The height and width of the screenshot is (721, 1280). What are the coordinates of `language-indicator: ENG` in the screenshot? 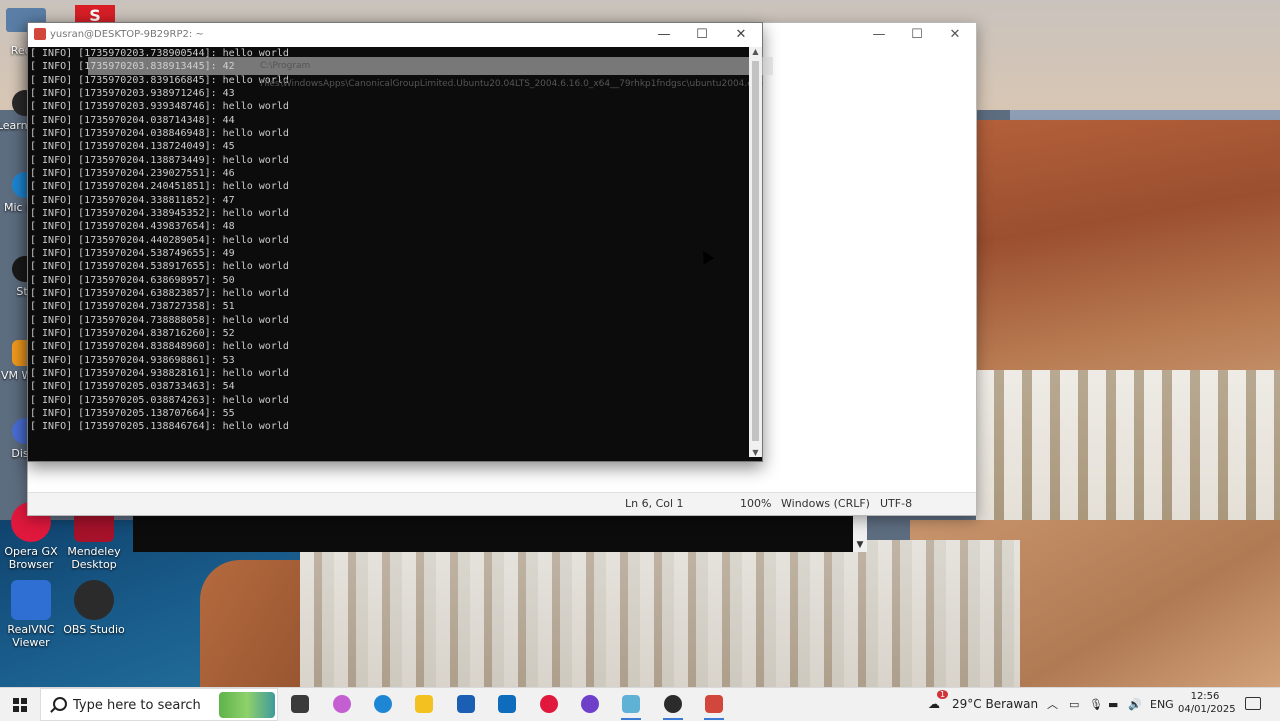 It's located at (1162, 704).